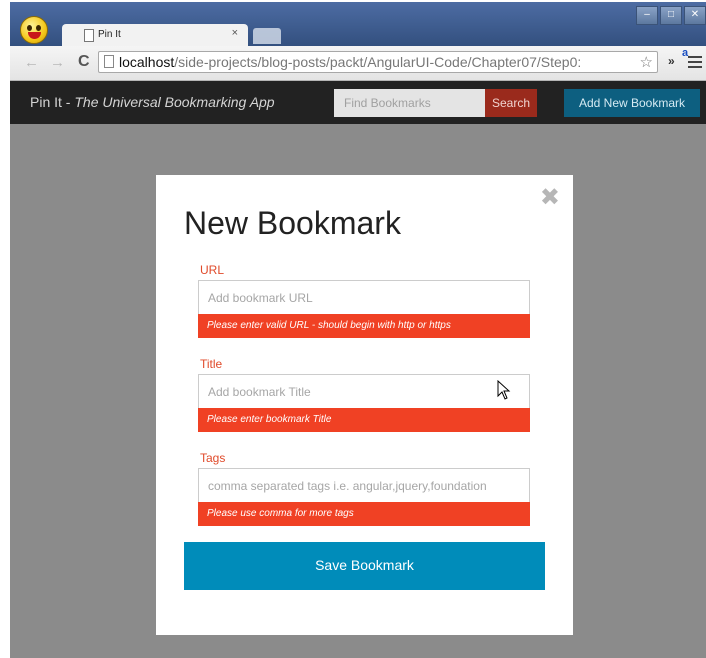 Image resolution: width=706 pixels, height=658 pixels. I want to click on tags-error-message: Please use comma for more tags, so click(364, 514).